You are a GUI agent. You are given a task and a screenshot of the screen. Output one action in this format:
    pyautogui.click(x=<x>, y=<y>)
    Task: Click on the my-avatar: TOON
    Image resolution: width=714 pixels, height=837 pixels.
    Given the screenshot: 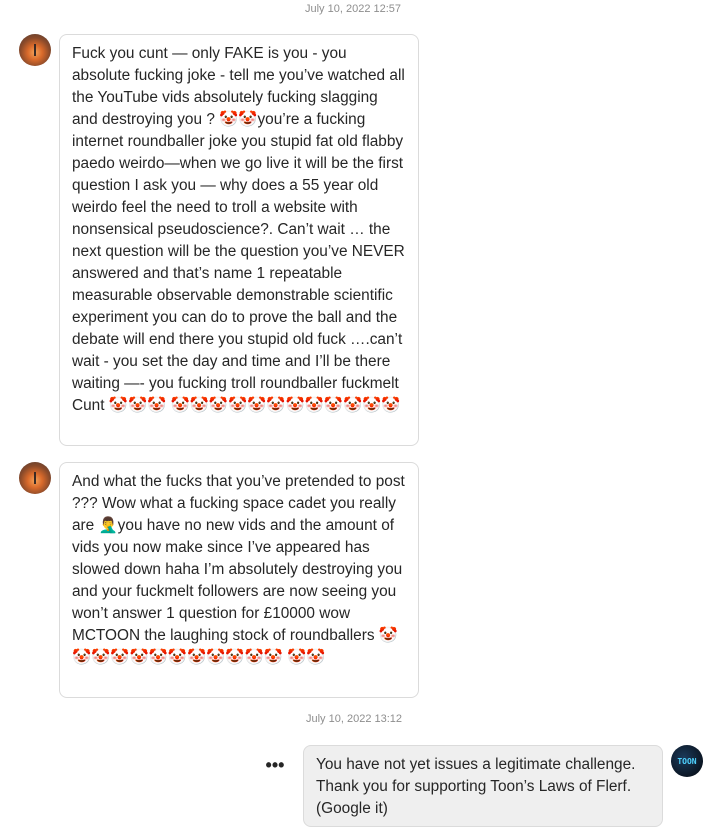 What is the action you would take?
    pyautogui.click(x=687, y=761)
    